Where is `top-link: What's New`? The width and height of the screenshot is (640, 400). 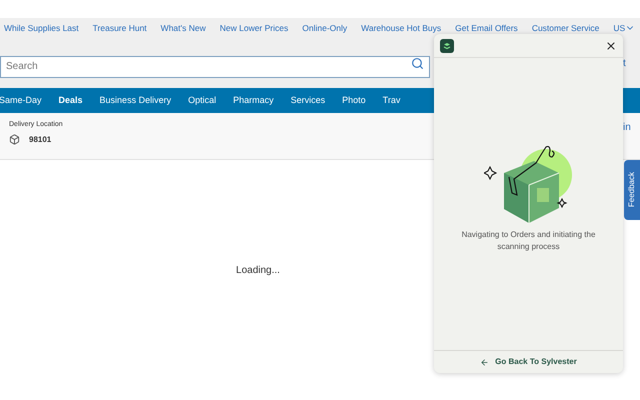 top-link: What's New is located at coordinates (183, 28).